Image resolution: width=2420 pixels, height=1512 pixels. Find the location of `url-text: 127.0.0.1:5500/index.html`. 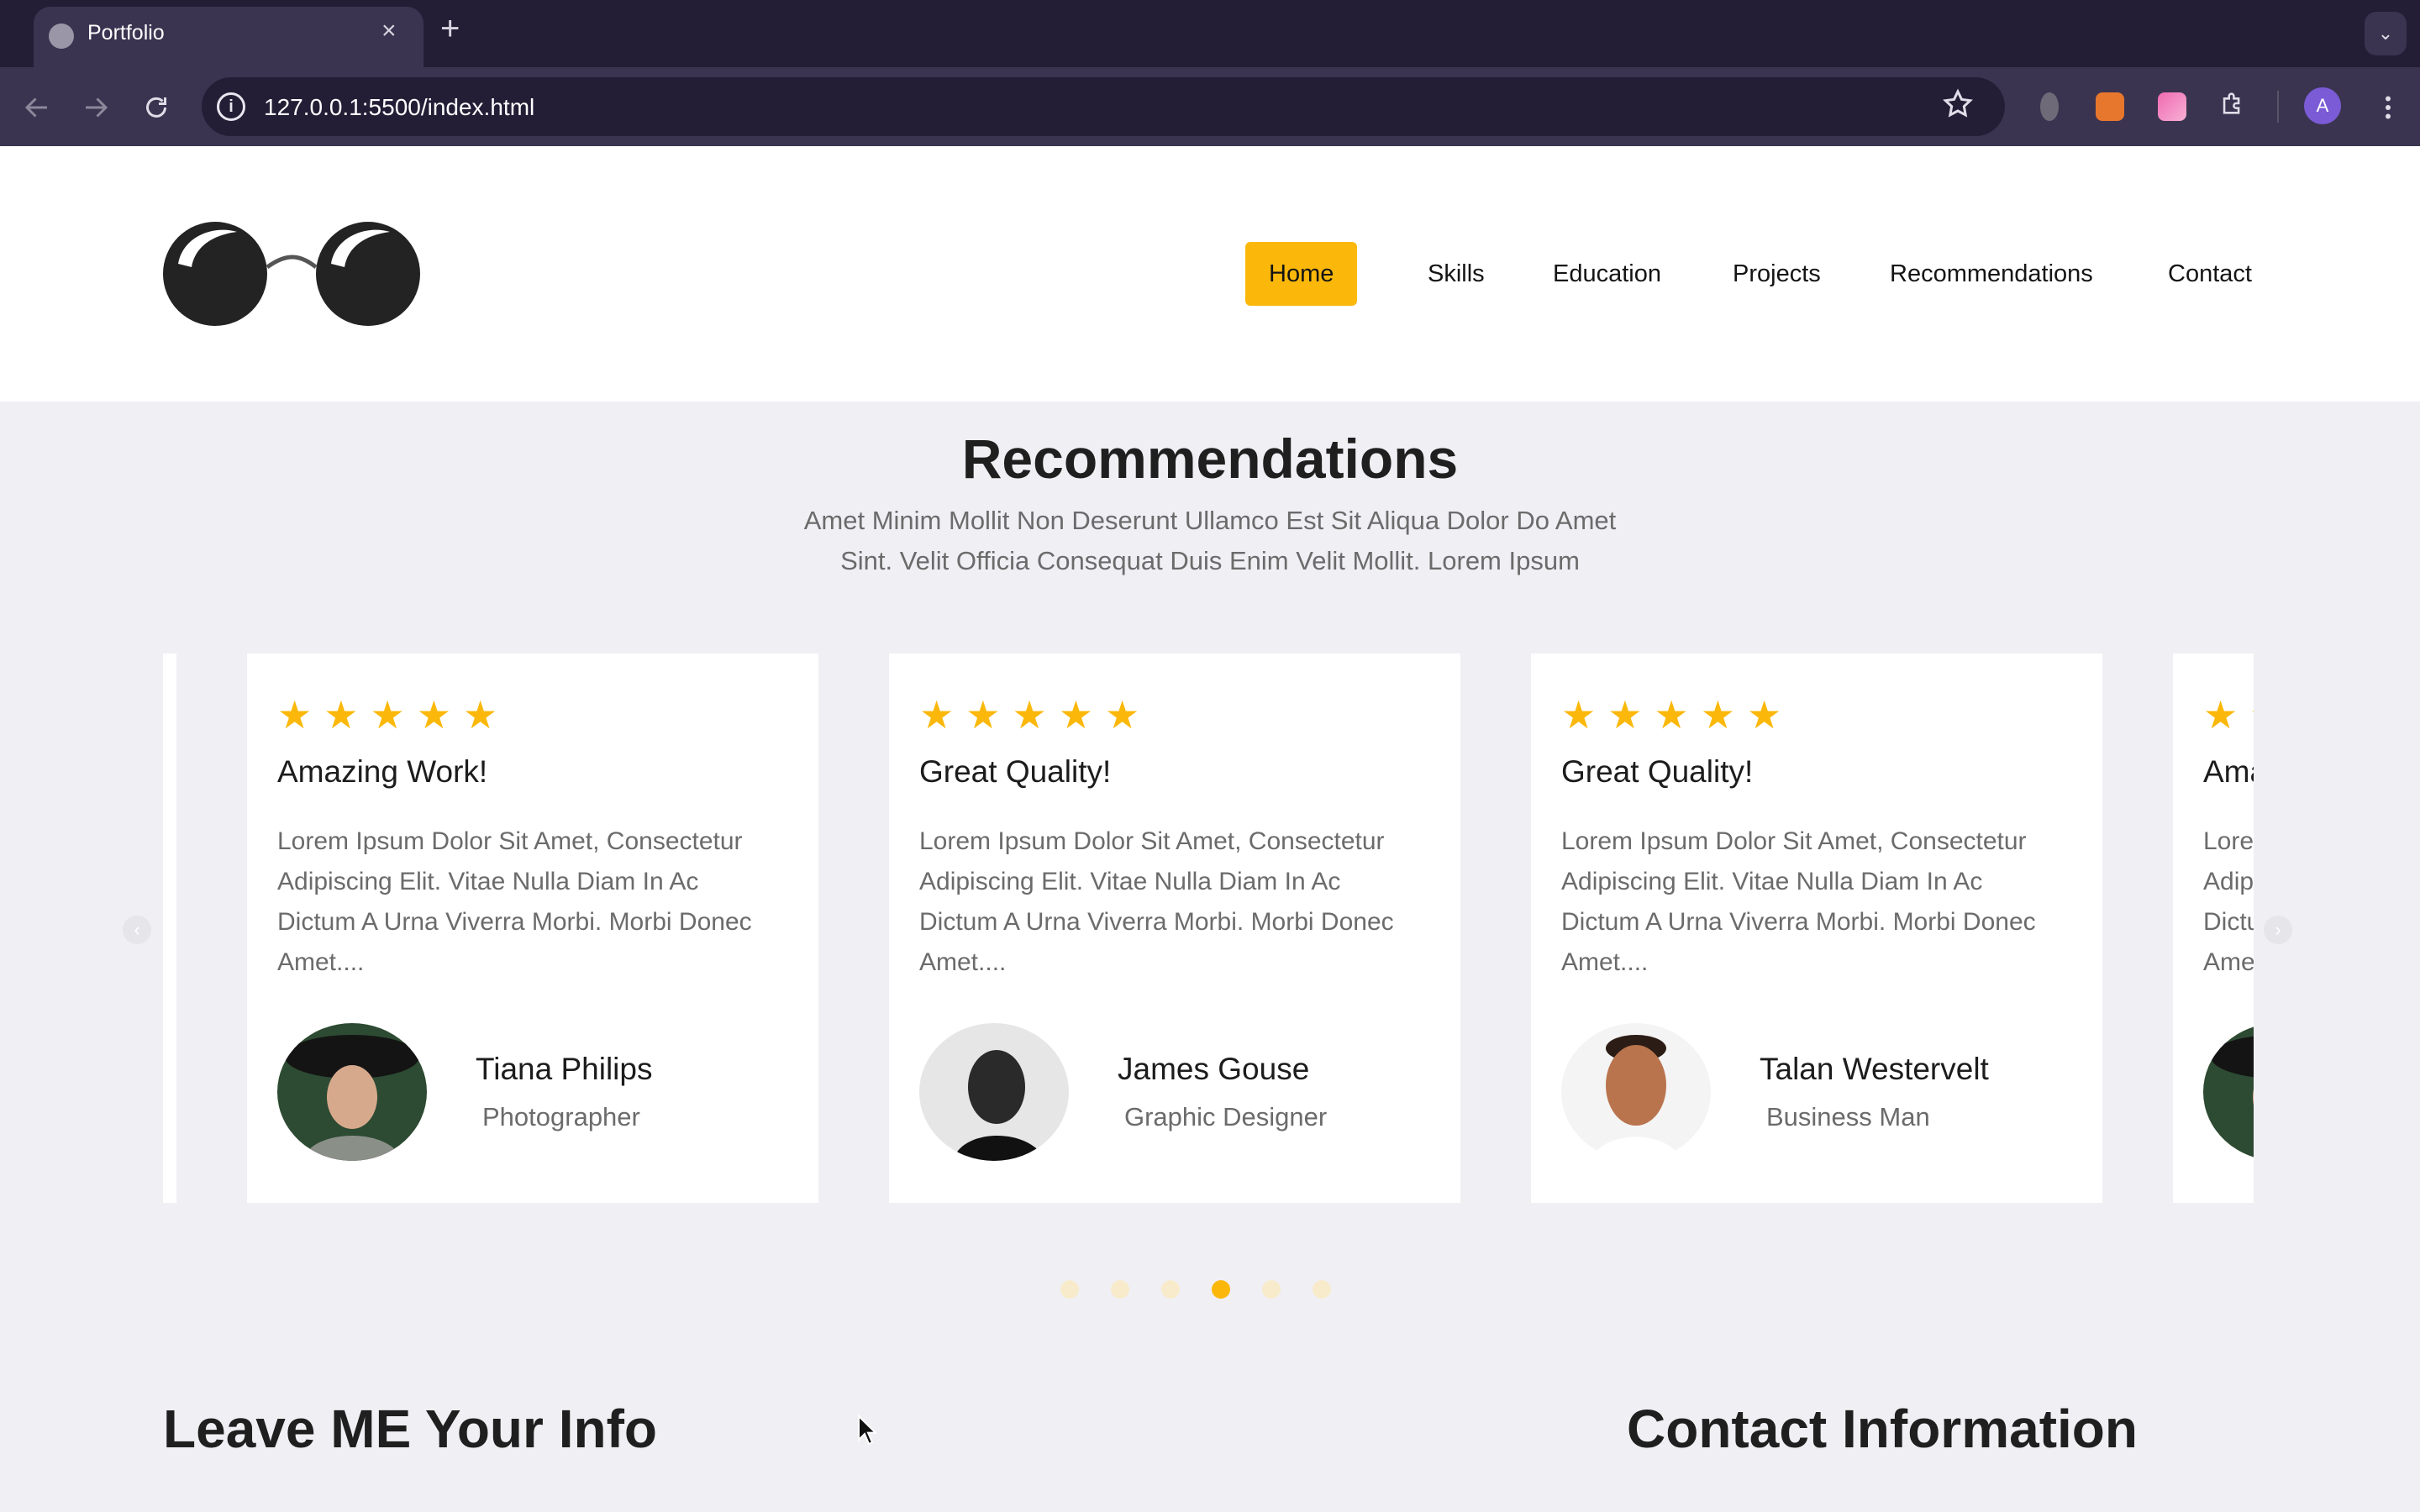

url-text: 127.0.0.1:5500/index.html is located at coordinates (399, 107).